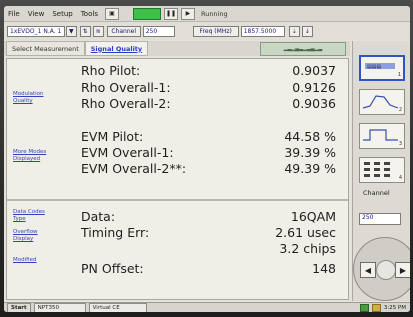 Image resolution: width=413 pixels, height=317 pixels. Describe the element at coordinates (307, 248) in the screenshot. I see `timing-value-chips: 3.2 chips` at that location.